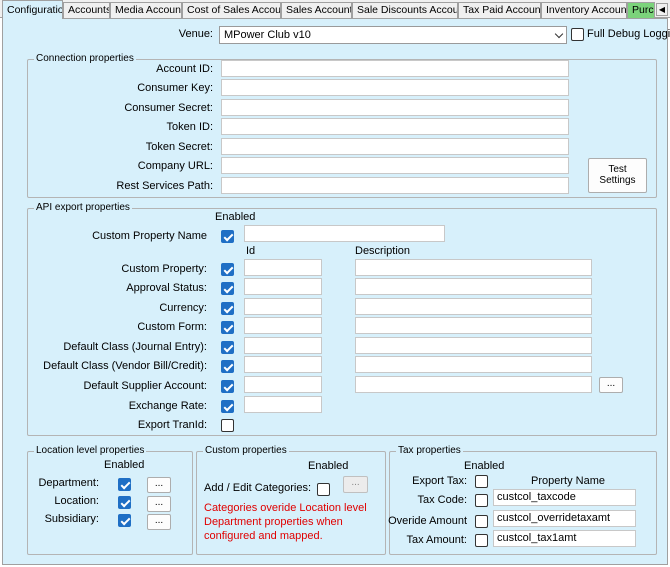 The height and width of the screenshot is (567, 670). I want to click on venue-label: Venue:, so click(195, 34).